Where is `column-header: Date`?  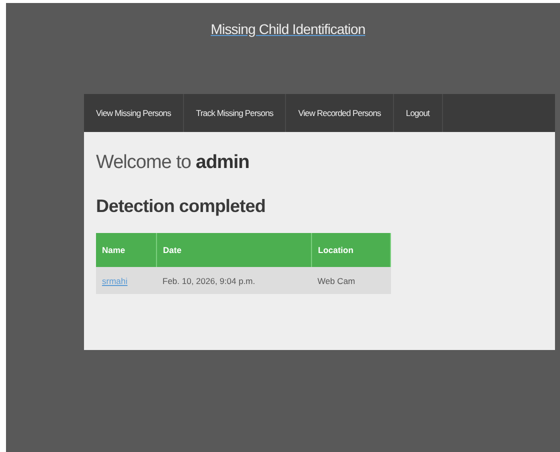
column-header: Date is located at coordinates (234, 250).